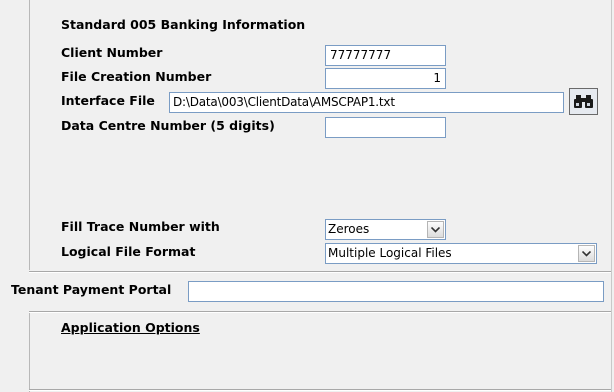 This screenshot has width=614, height=392. I want to click on fill-trace-dropdown-button, so click(435, 229).